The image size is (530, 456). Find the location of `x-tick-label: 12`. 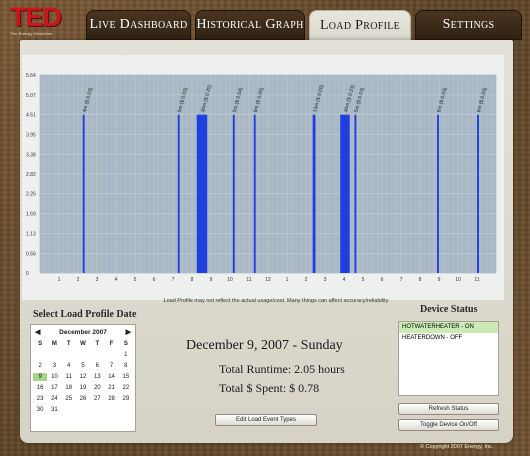

x-tick-label: 12 is located at coordinates (268, 280).